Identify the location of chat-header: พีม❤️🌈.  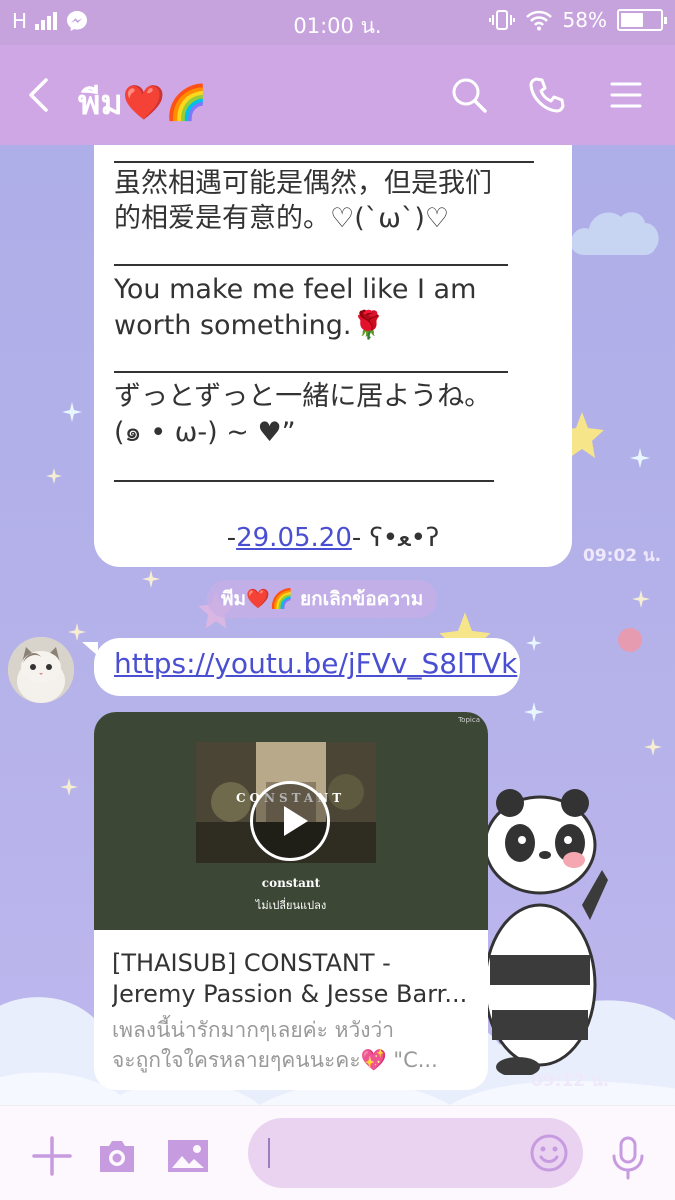
(337, 95).